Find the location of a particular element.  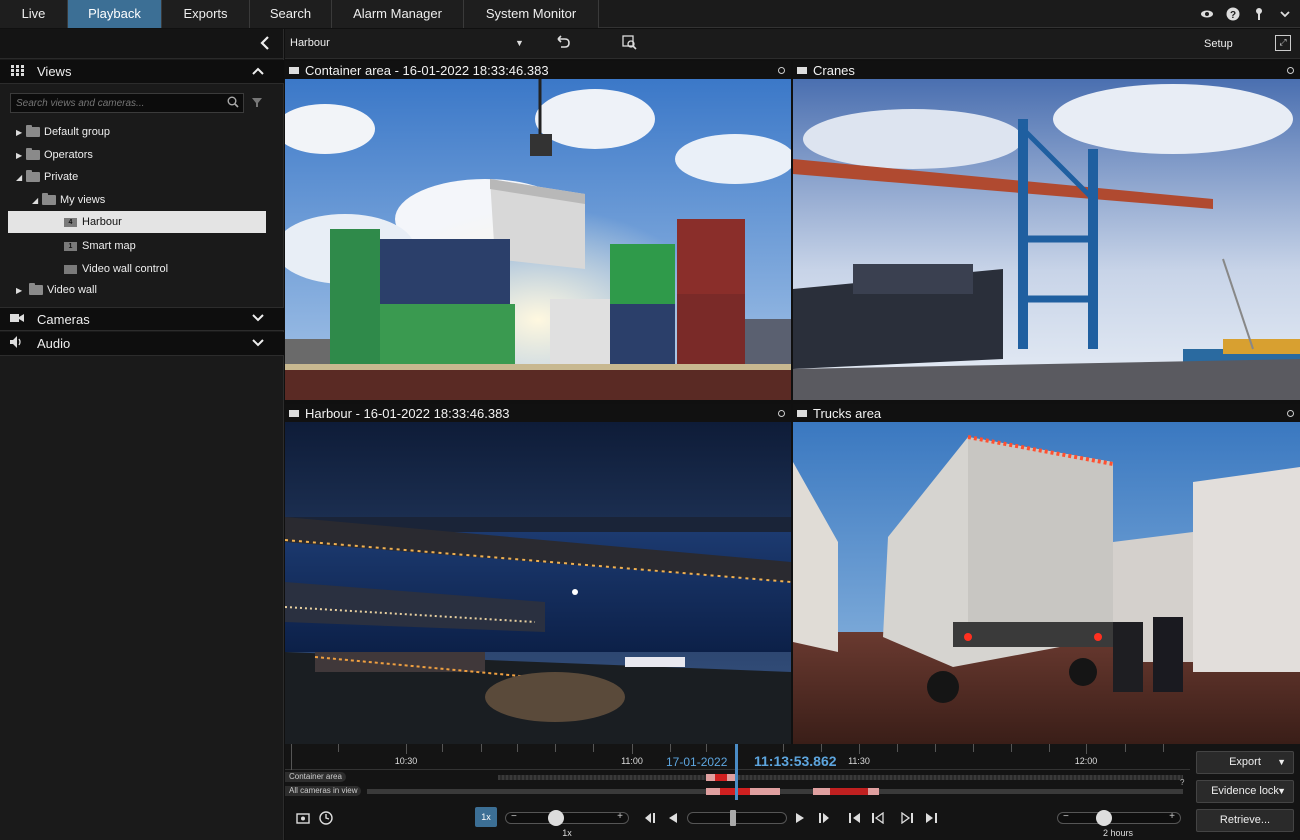

connection-icon is located at coordinates (1207, 14).